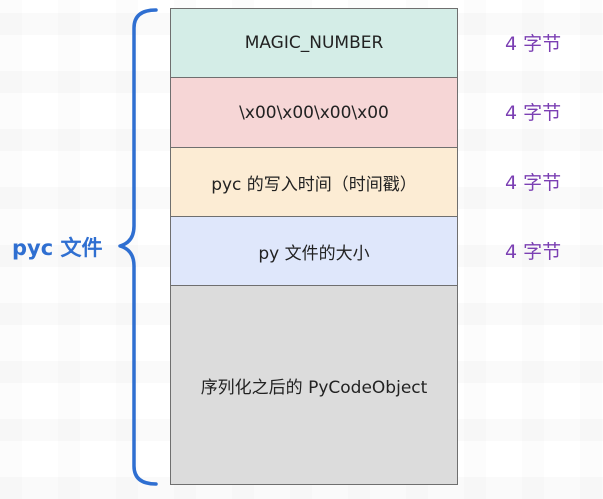  I want to click on block-magic-number-label: MAGIC_NUMBER, so click(314, 43).